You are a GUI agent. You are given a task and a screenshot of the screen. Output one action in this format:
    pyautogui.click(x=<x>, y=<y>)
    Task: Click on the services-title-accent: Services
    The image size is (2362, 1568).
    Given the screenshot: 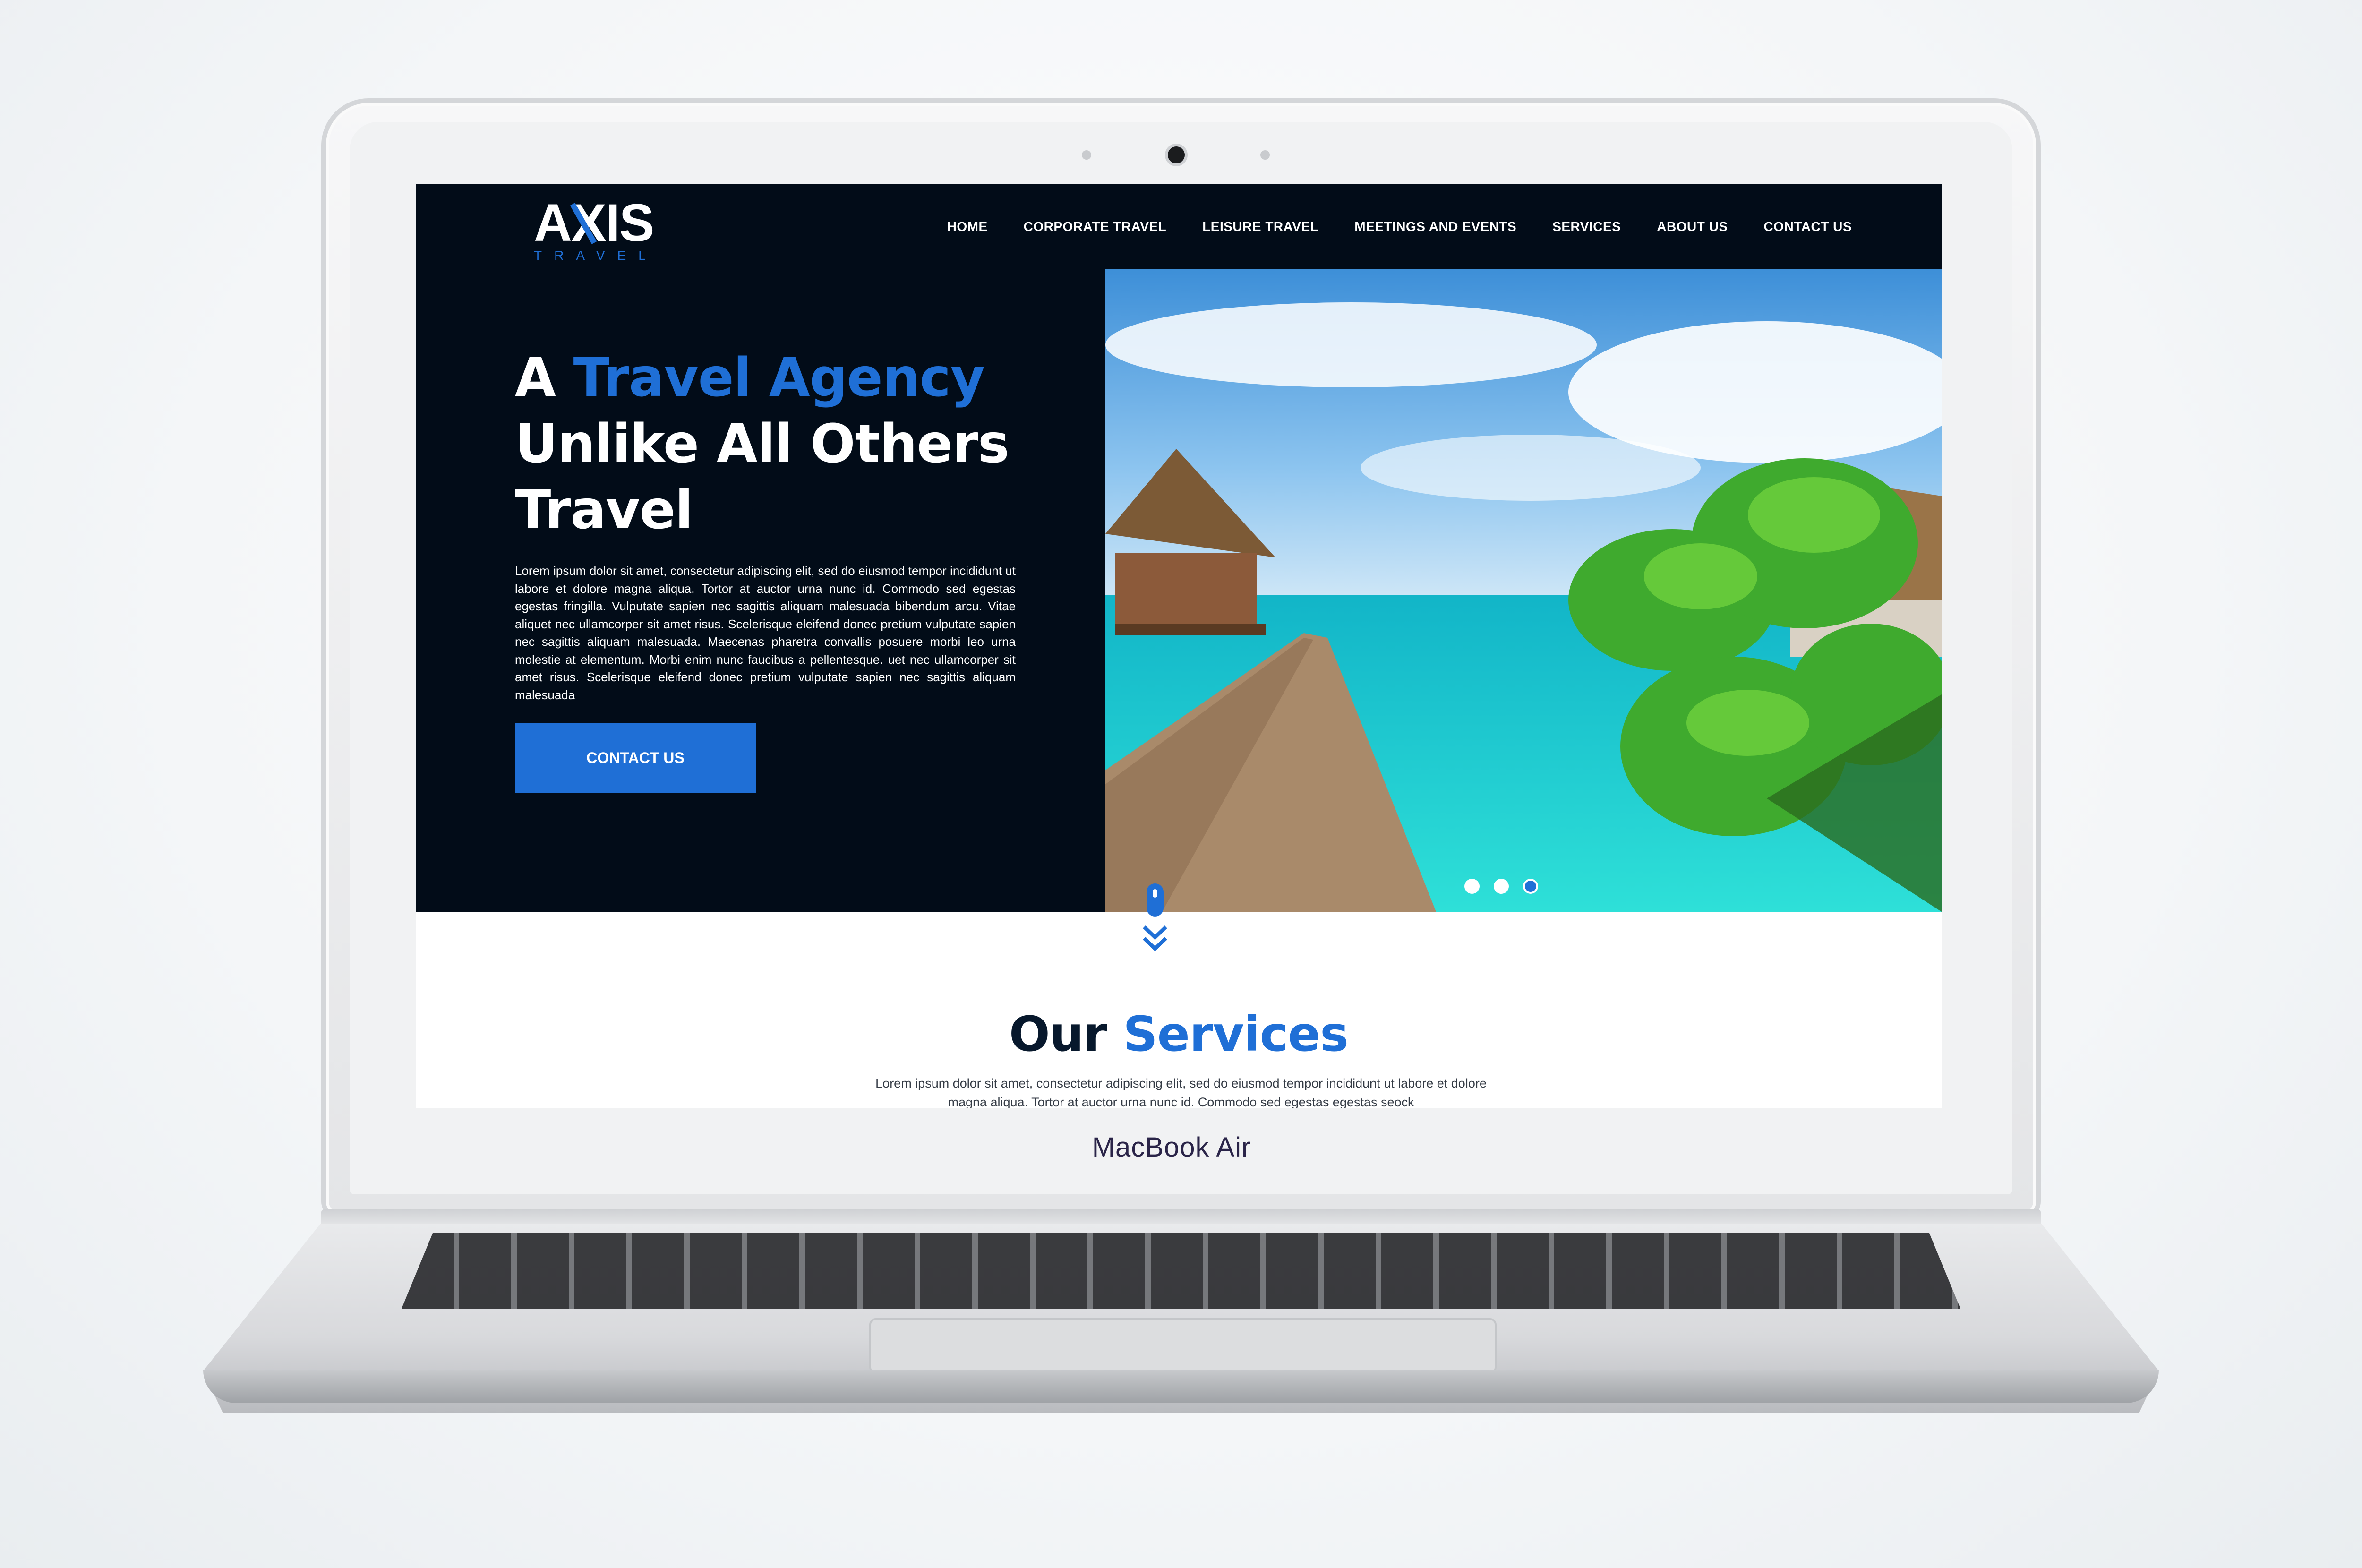 What is the action you would take?
    pyautogui.click(x=1236, y=1034)
    